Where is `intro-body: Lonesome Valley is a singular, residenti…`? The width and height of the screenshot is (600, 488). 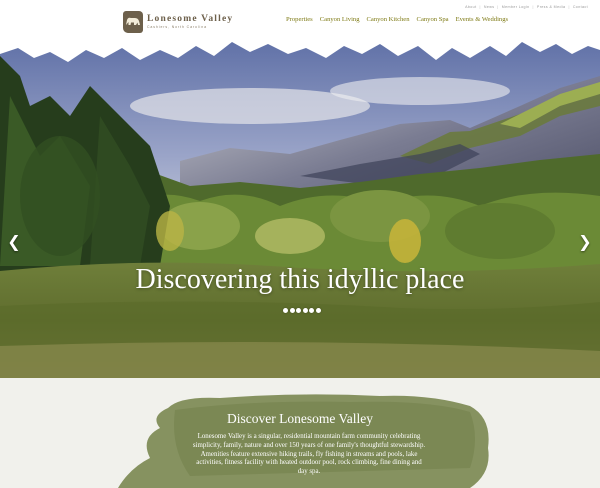 intro-body: Lonesome Valley is a singular, residenti… is located at coordinates (309, 454).